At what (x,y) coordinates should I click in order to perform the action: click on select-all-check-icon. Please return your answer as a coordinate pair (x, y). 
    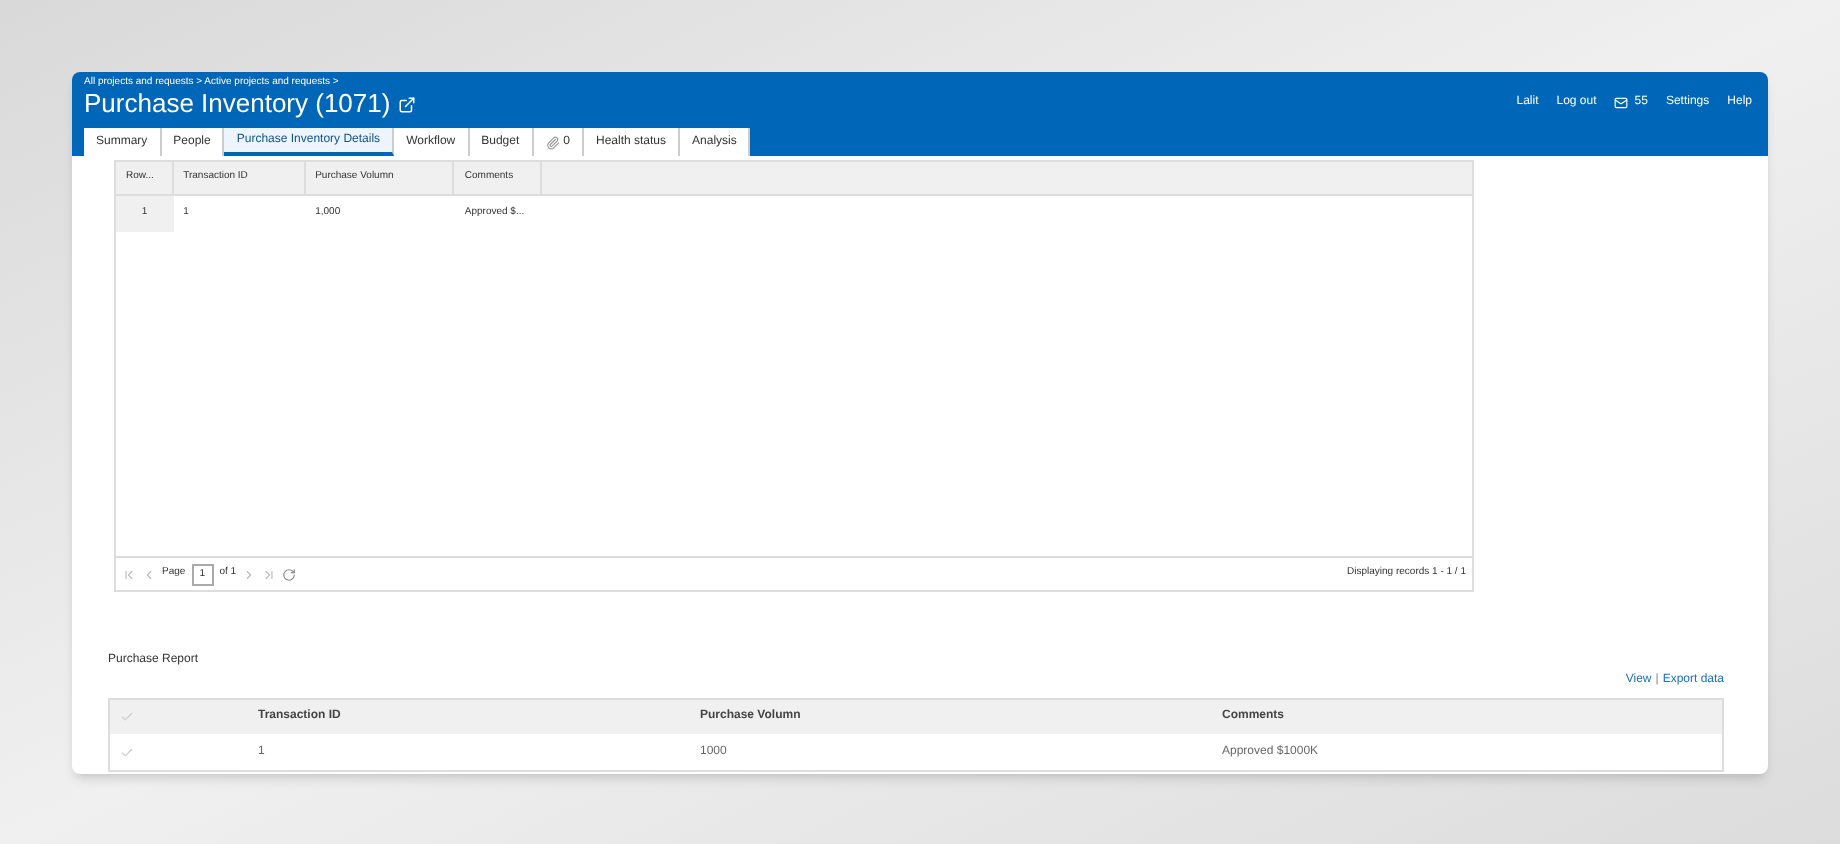
    Looking at the image, I should click on (127, 717).